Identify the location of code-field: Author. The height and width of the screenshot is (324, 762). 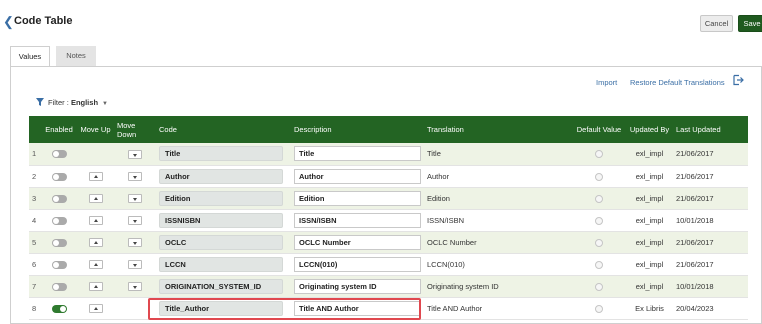
(221, 176).